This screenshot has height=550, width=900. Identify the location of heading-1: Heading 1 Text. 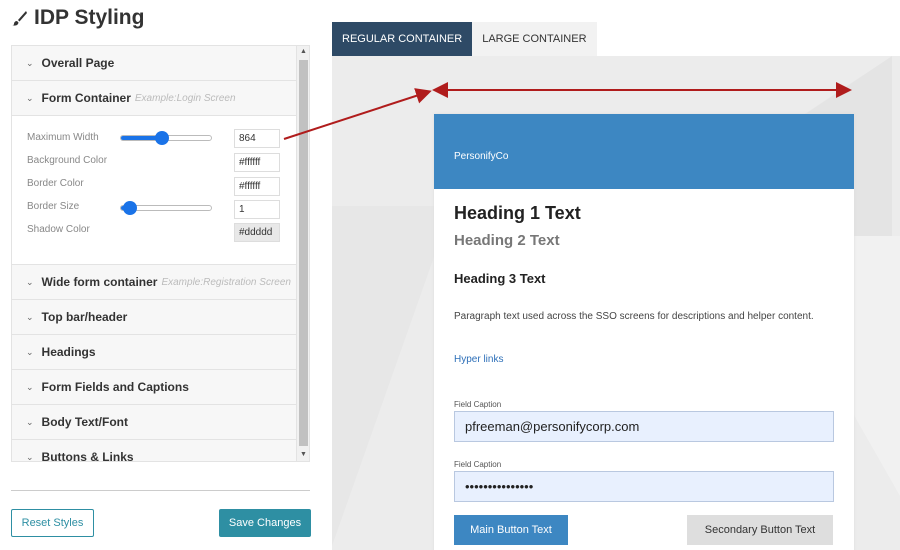
(517, 213).